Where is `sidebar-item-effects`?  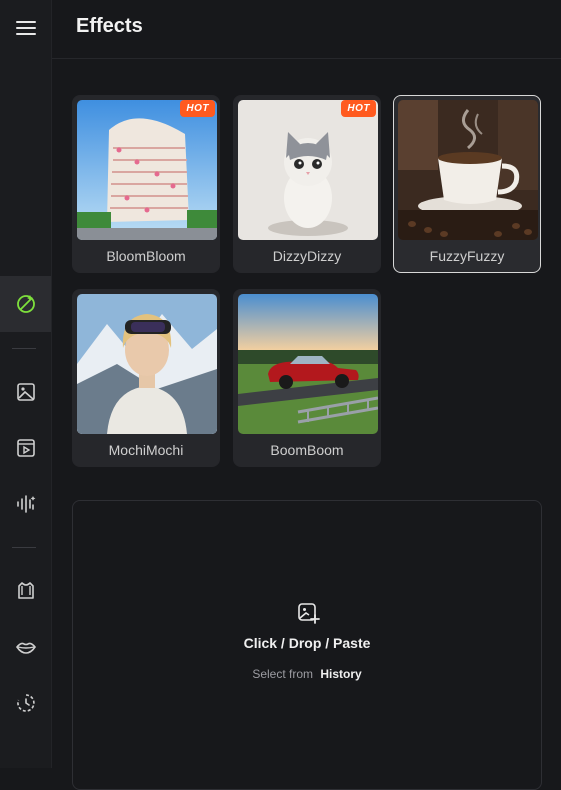
sidebar-item-effects is located at coordinates (25, 304).